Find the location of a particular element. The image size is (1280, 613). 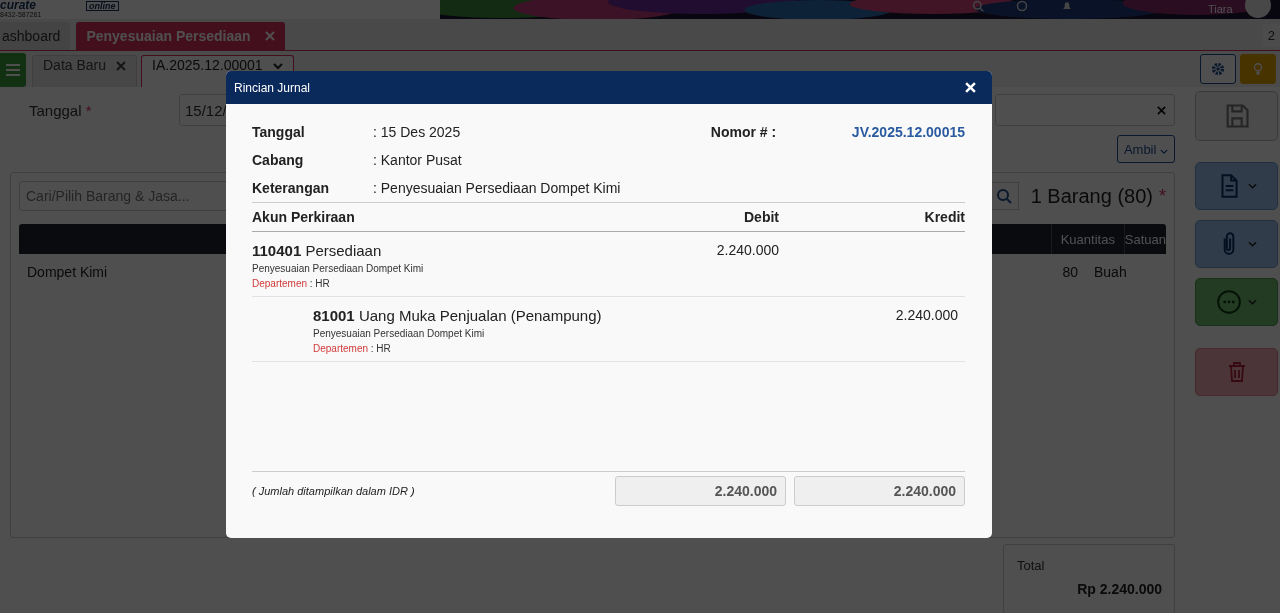

table-cell-text: Buah is located at coordinates (1110, 272).